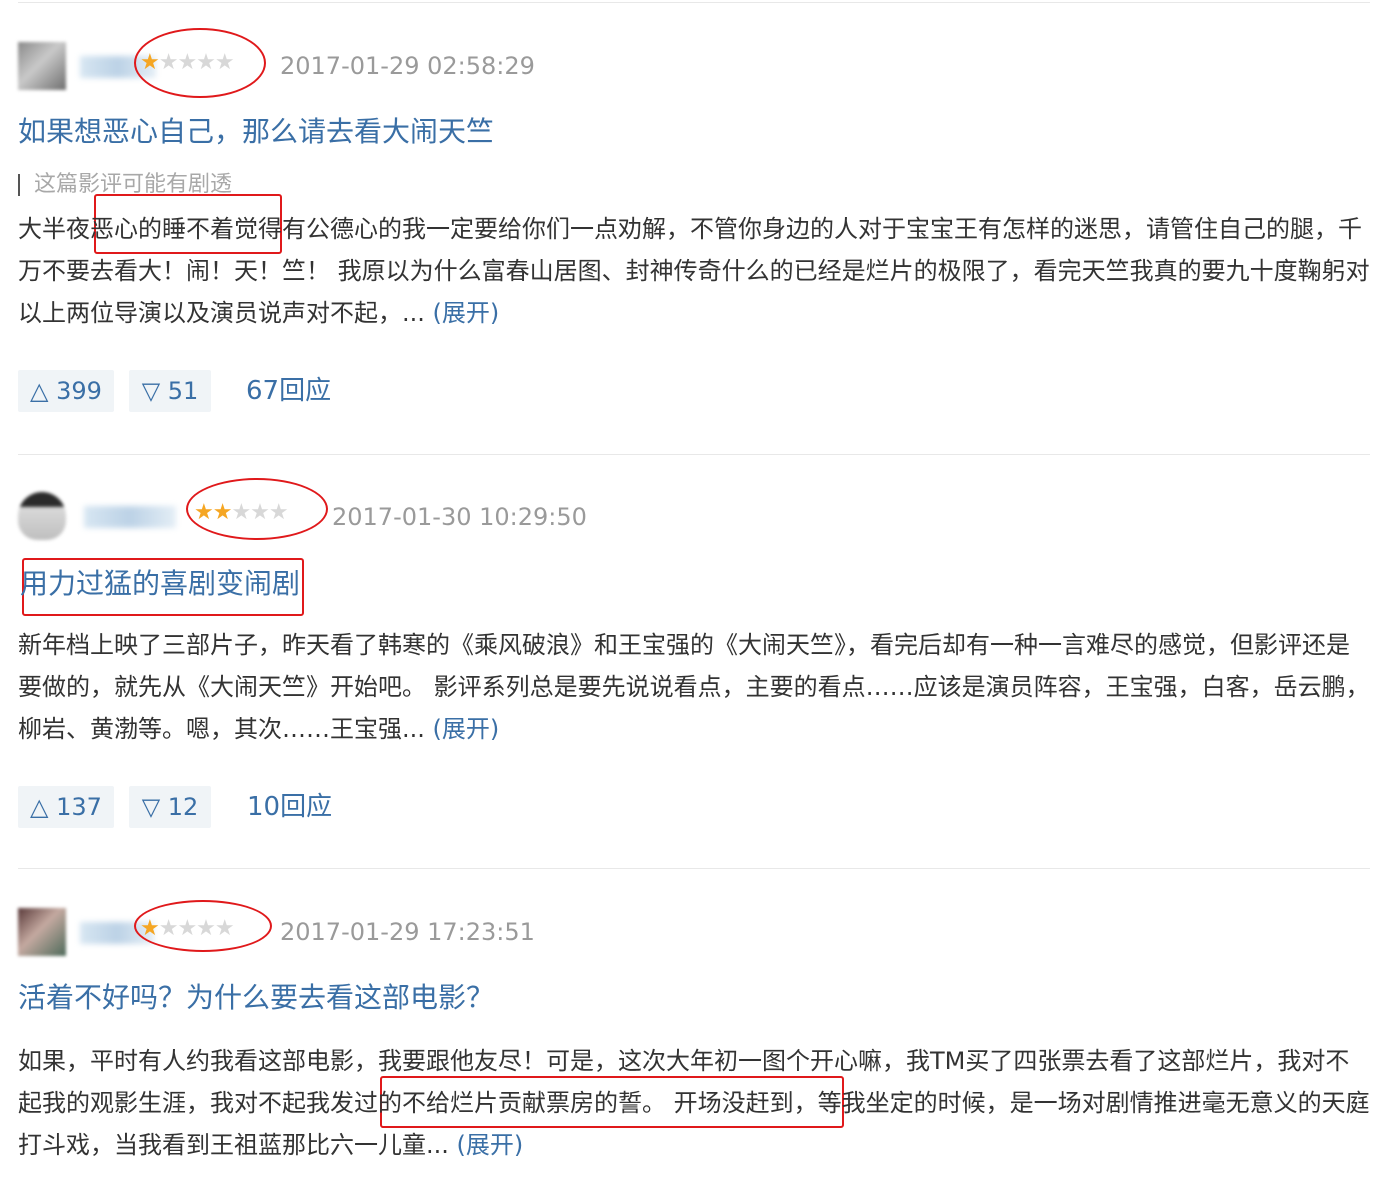  I want to click on review-header: 用户 ★★★★★ 2017-01-29 02:58:29, so click(368, 63).